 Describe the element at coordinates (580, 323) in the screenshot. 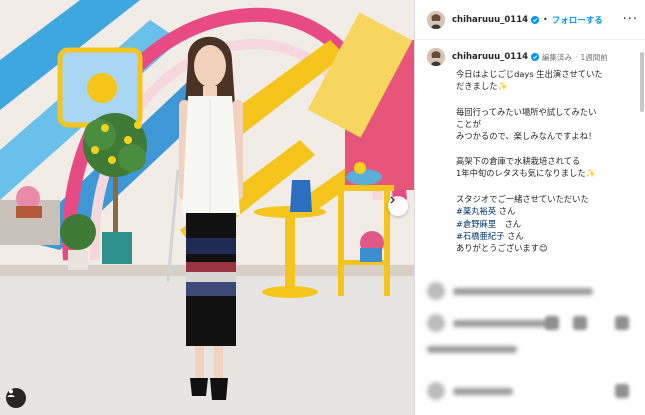

I see `comment-icon` at that location.